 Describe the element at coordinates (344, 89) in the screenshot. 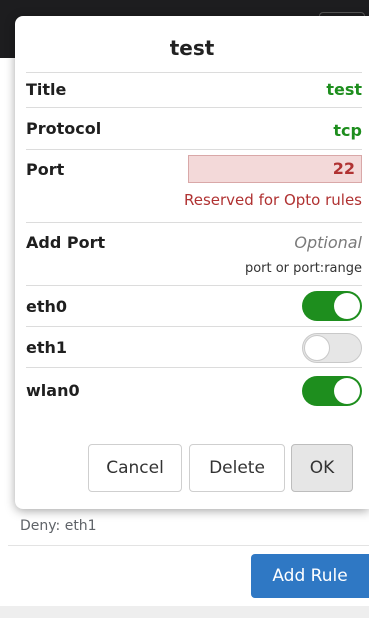

I see `title-value: test` at that location.